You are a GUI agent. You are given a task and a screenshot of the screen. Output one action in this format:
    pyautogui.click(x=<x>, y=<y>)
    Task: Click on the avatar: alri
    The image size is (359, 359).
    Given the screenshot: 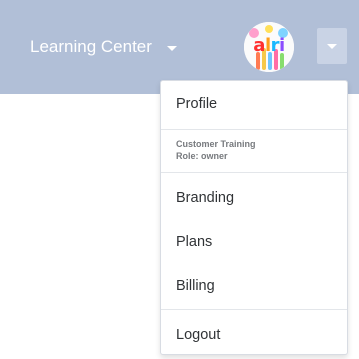 What is the action you would take?
    pyautogui.click(x=269, y=47)
    